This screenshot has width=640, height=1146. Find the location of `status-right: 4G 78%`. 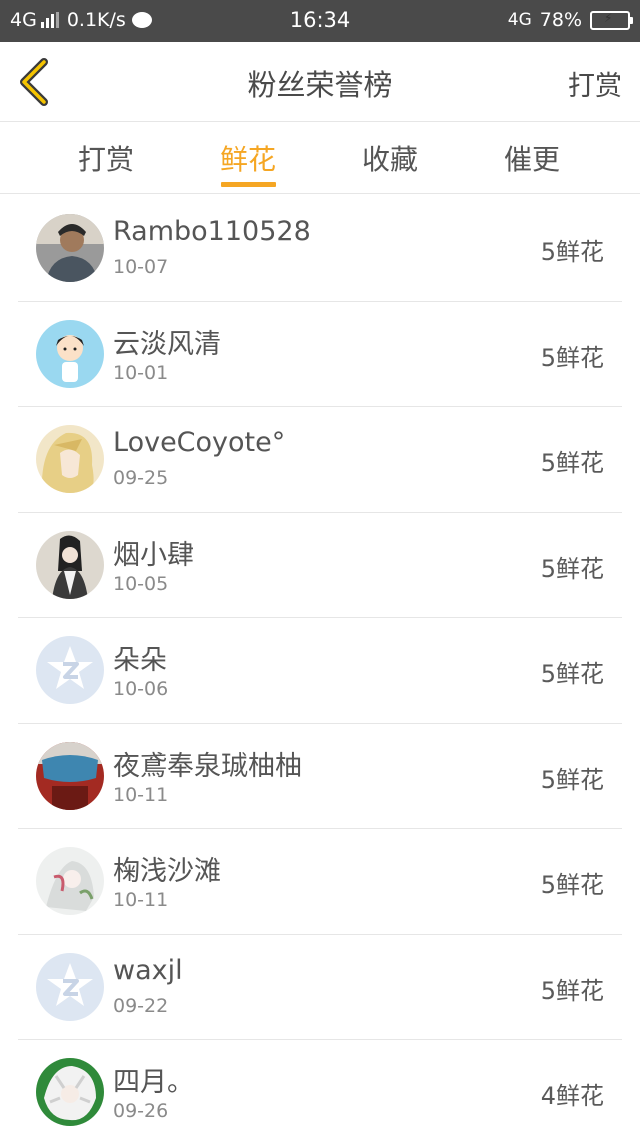

status-right: 4G 78% is located at coordinates (570, 20).